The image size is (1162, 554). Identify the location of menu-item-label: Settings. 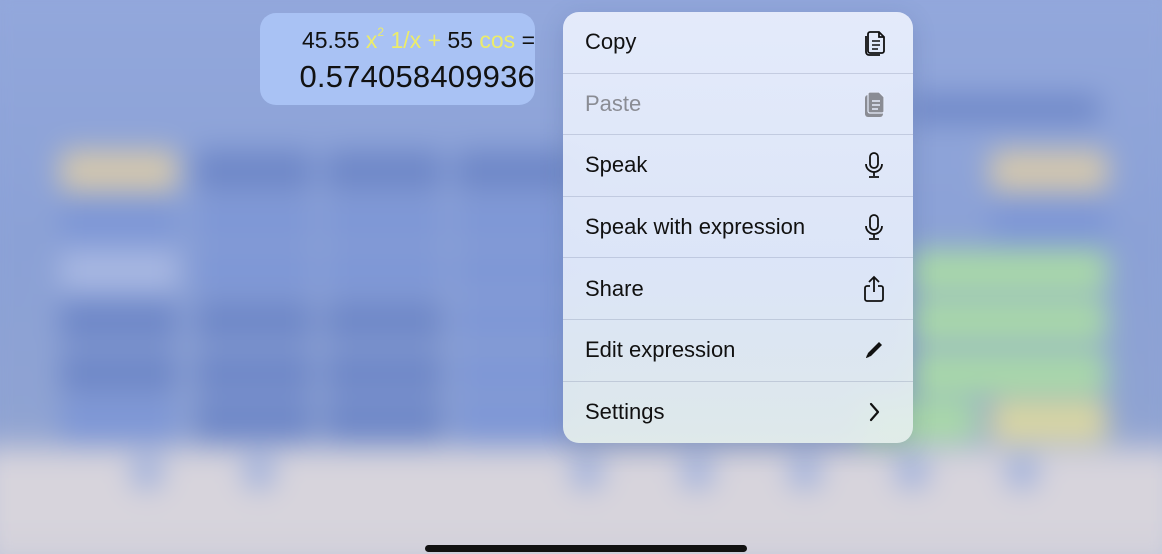
(625, 412).